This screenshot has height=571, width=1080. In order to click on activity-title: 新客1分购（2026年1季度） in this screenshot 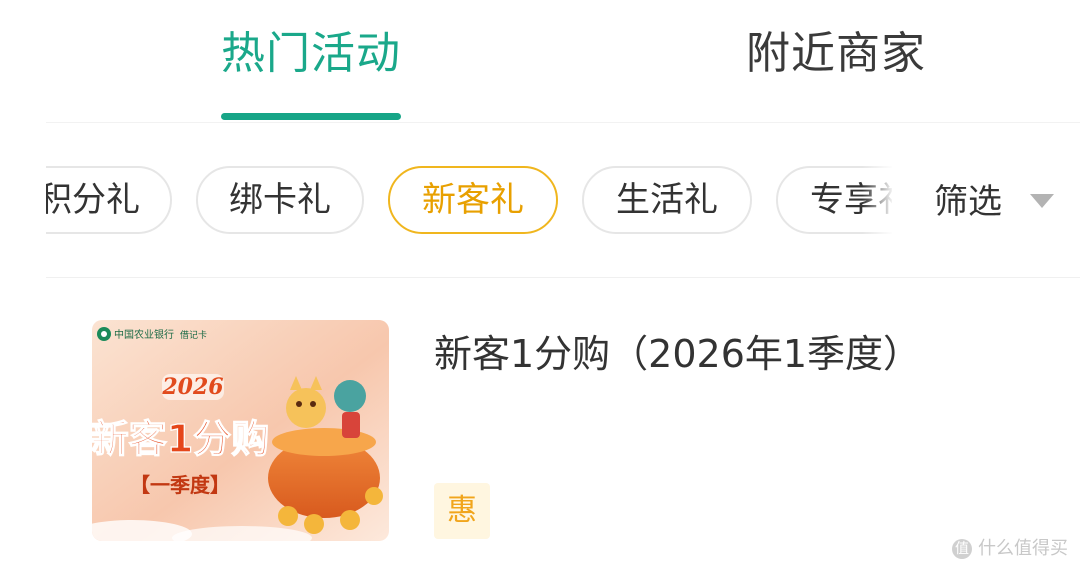, I will do `click(678, 354)`.